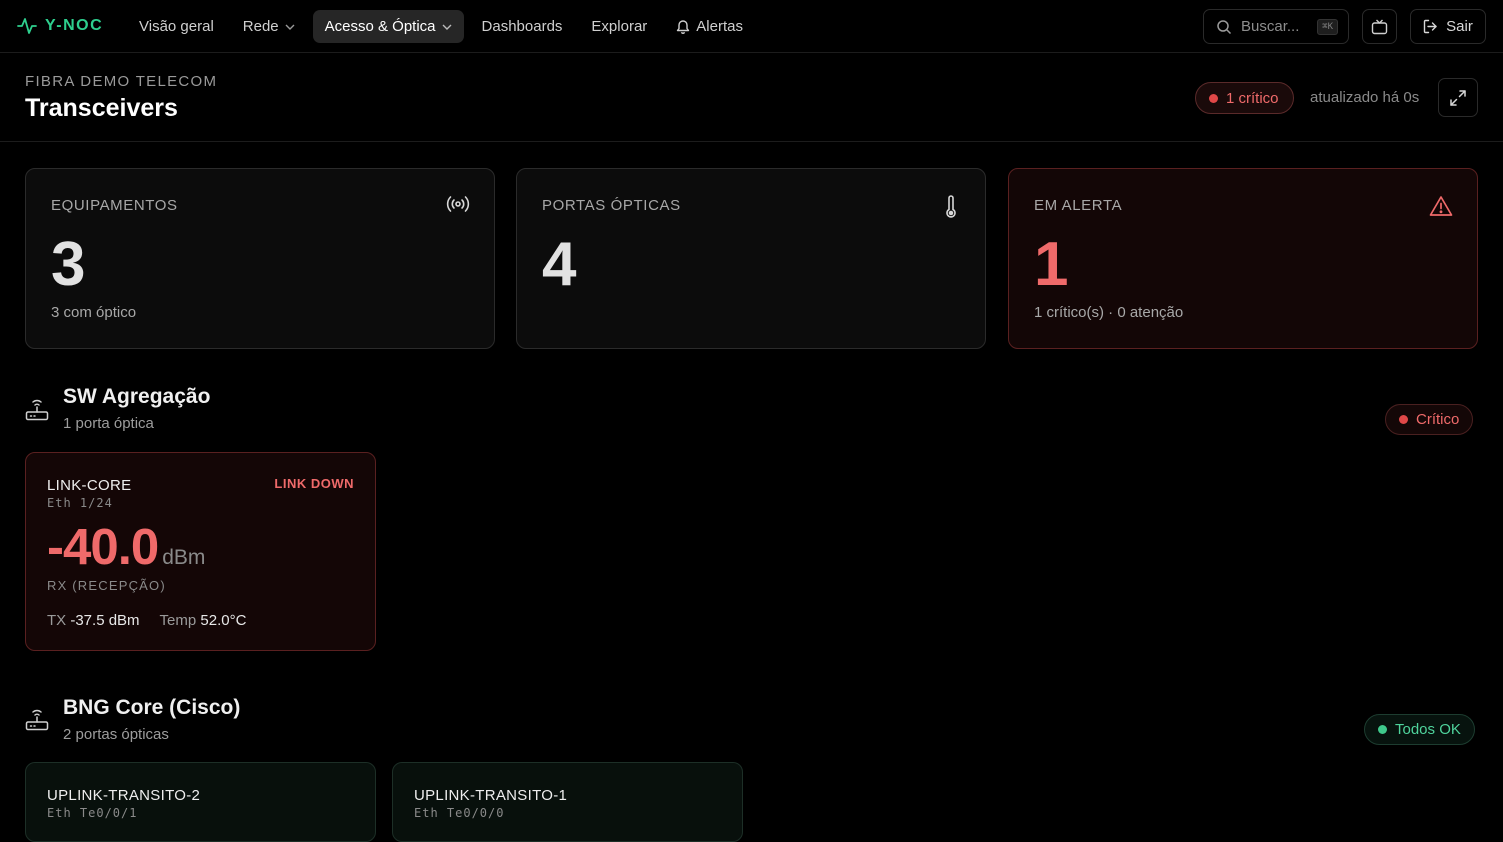 This screenshot has height=842, width=1503. What do you see at coordinates (89, 485) in the screenshot?
I see `port-name: LINK-CORE` at bounding box center [89, 485].